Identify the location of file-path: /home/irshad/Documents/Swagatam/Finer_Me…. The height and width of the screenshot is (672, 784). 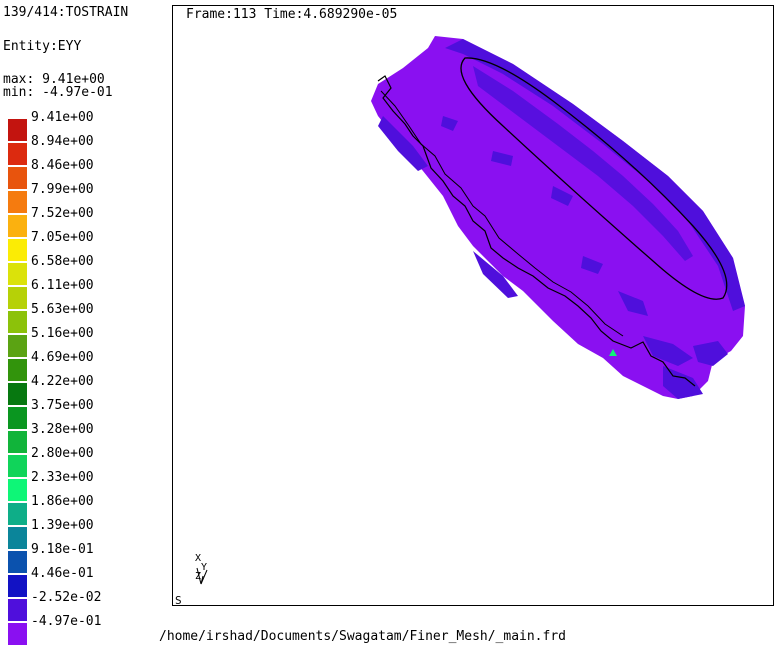
(362, 636).